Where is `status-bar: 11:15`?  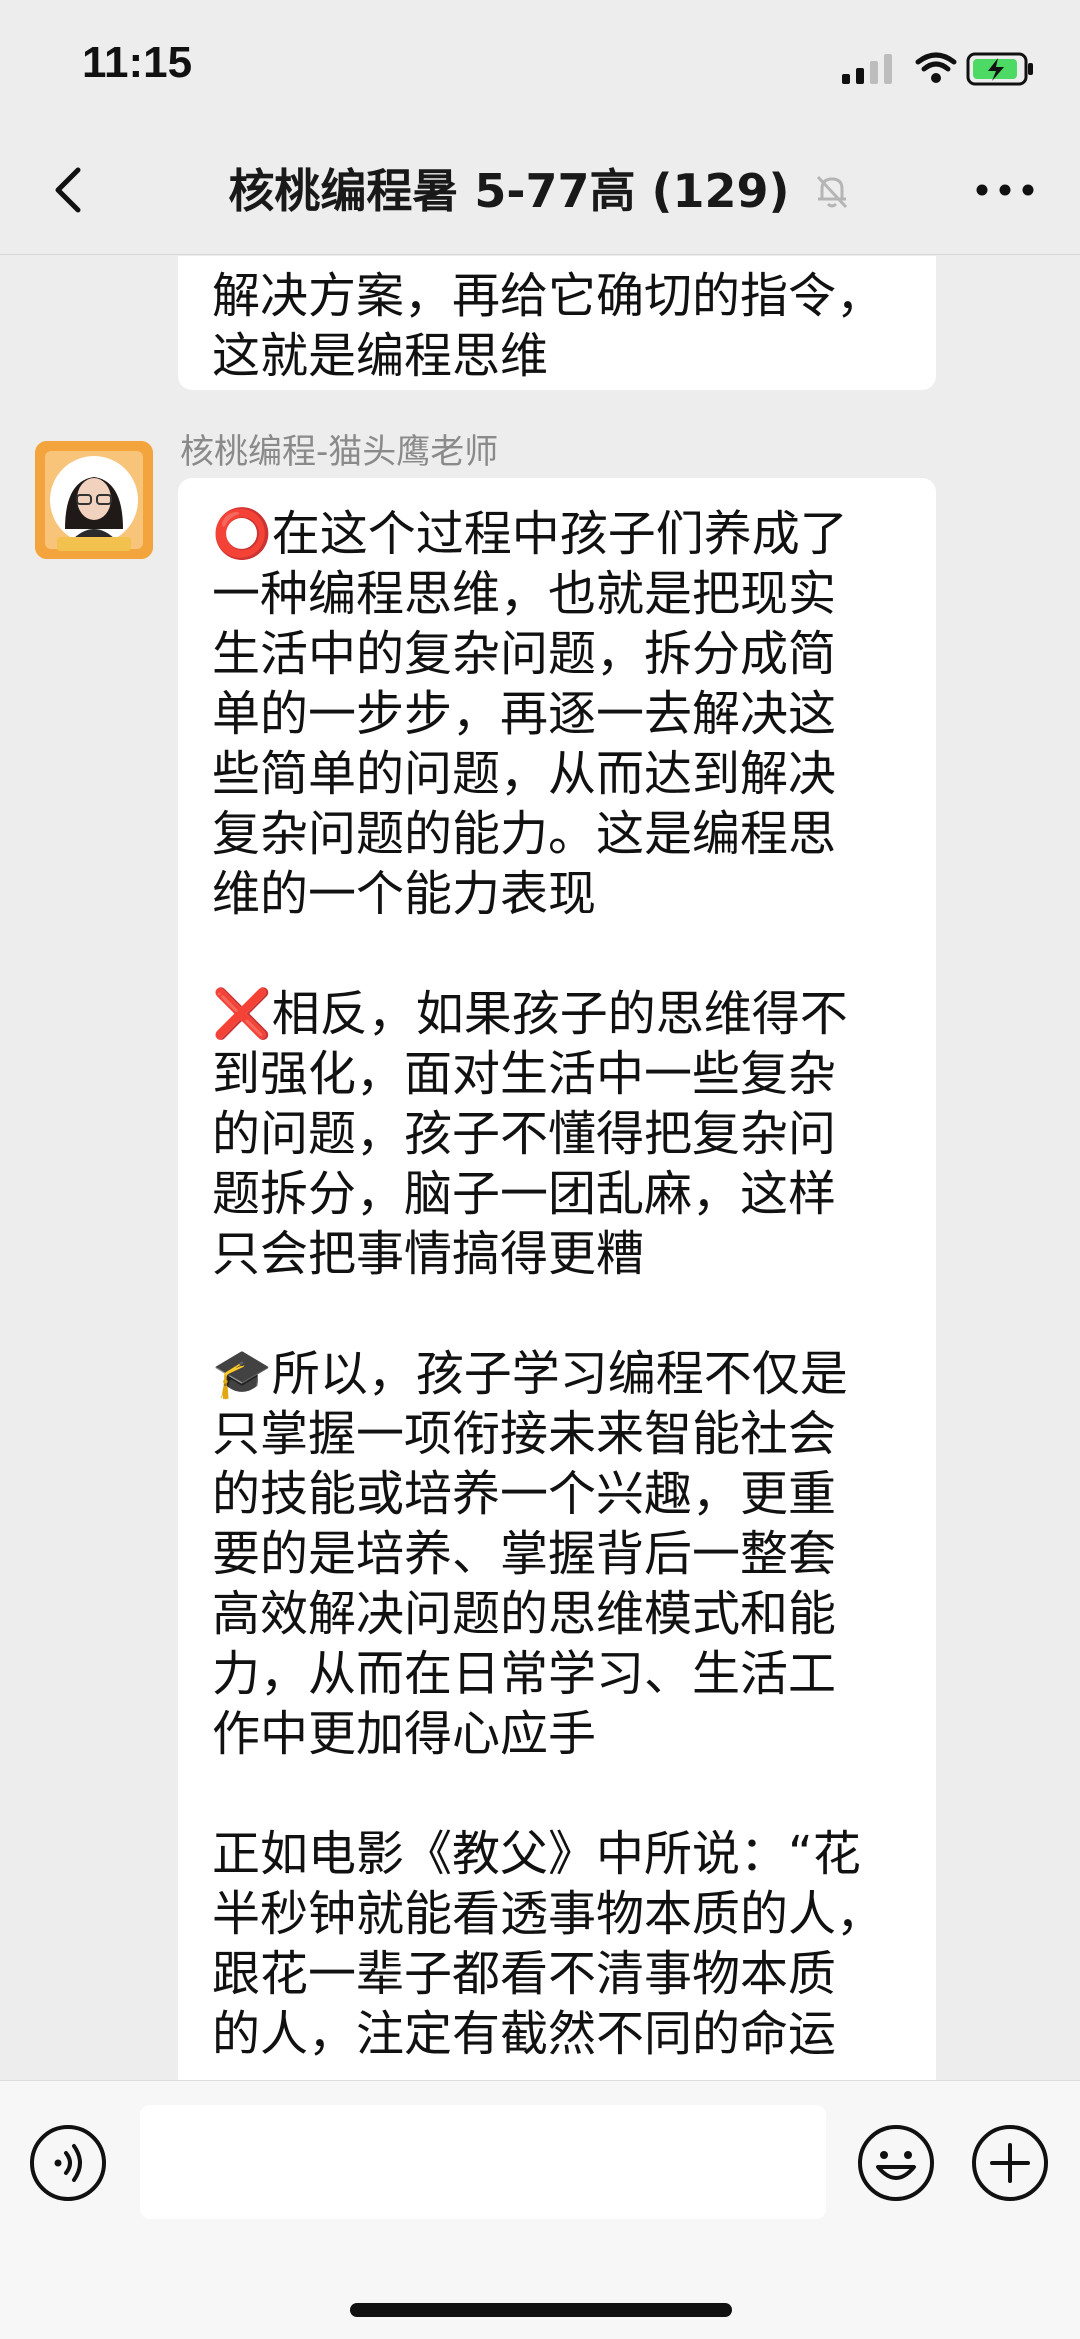
status-bar: 11:15 is located at coordinates (540, 65).